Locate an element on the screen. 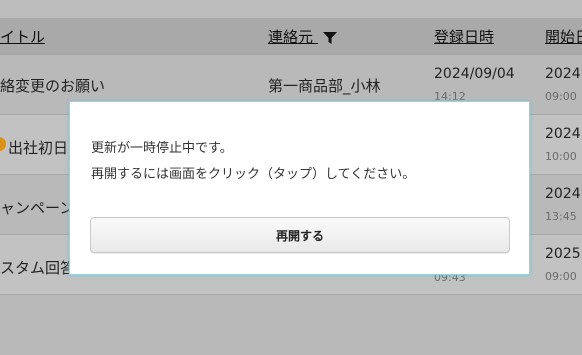 This screenshot has width=582, height=355. row-start-time: 13:45 is located at coordinates (561, 216).